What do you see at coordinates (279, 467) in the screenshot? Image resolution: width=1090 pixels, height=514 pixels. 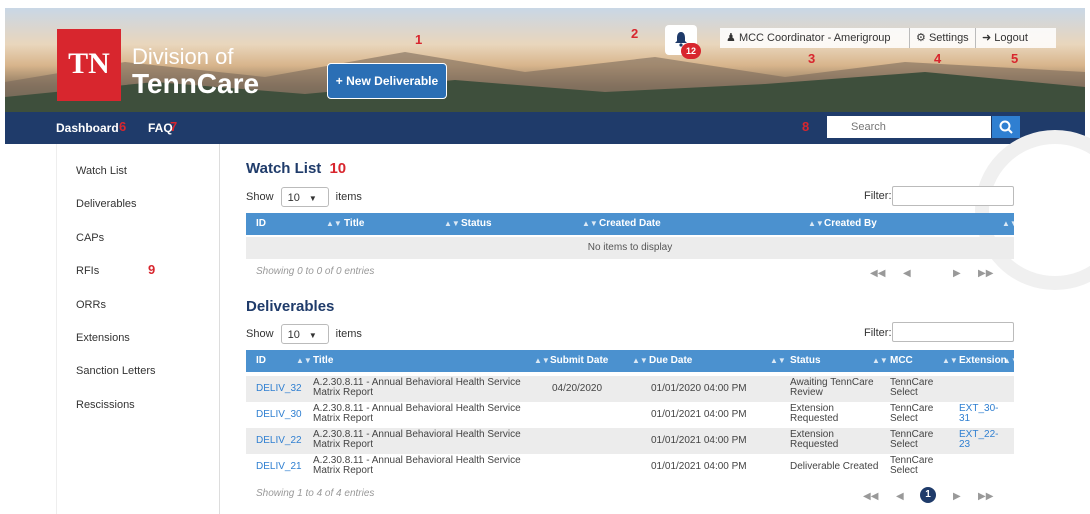 I see `deliverable-id-link: DELIV_21` at bounding box center [279, 467].